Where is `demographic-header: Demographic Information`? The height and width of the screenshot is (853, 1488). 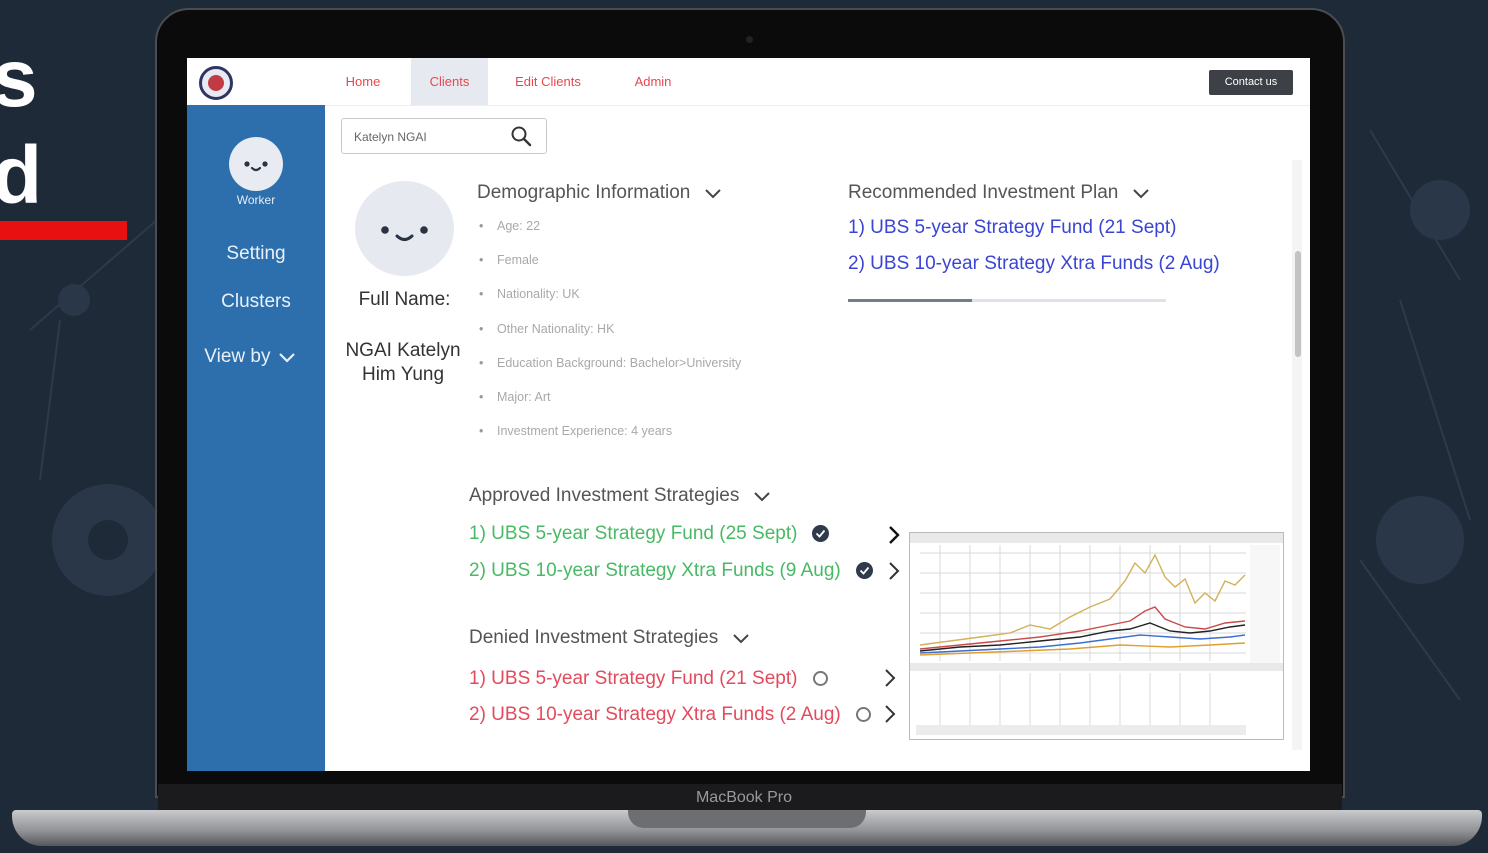
demographic-header: Demographic Information is located at coordinates (599, 193).